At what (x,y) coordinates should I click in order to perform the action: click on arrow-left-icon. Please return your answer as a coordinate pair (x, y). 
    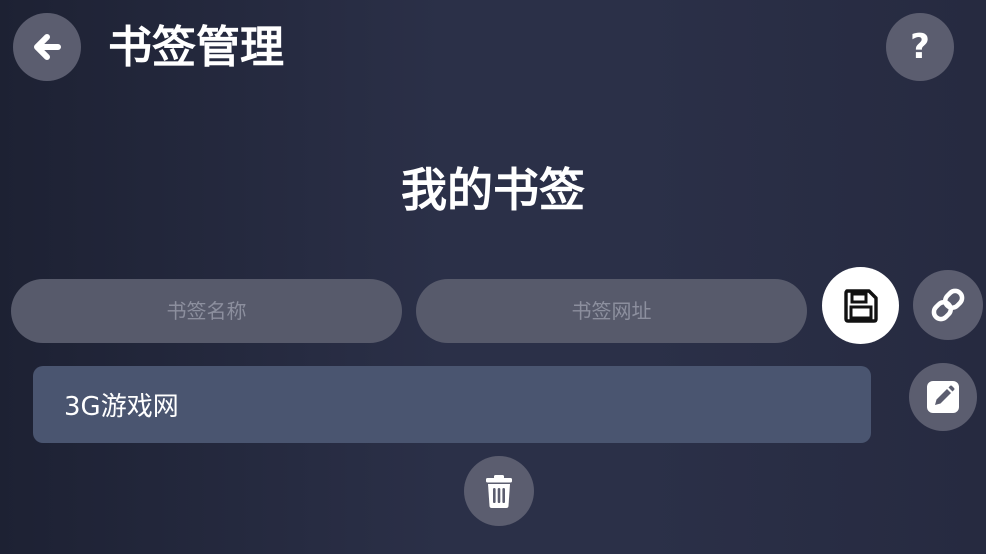
    Looking at the image, I should click on (47, 47).